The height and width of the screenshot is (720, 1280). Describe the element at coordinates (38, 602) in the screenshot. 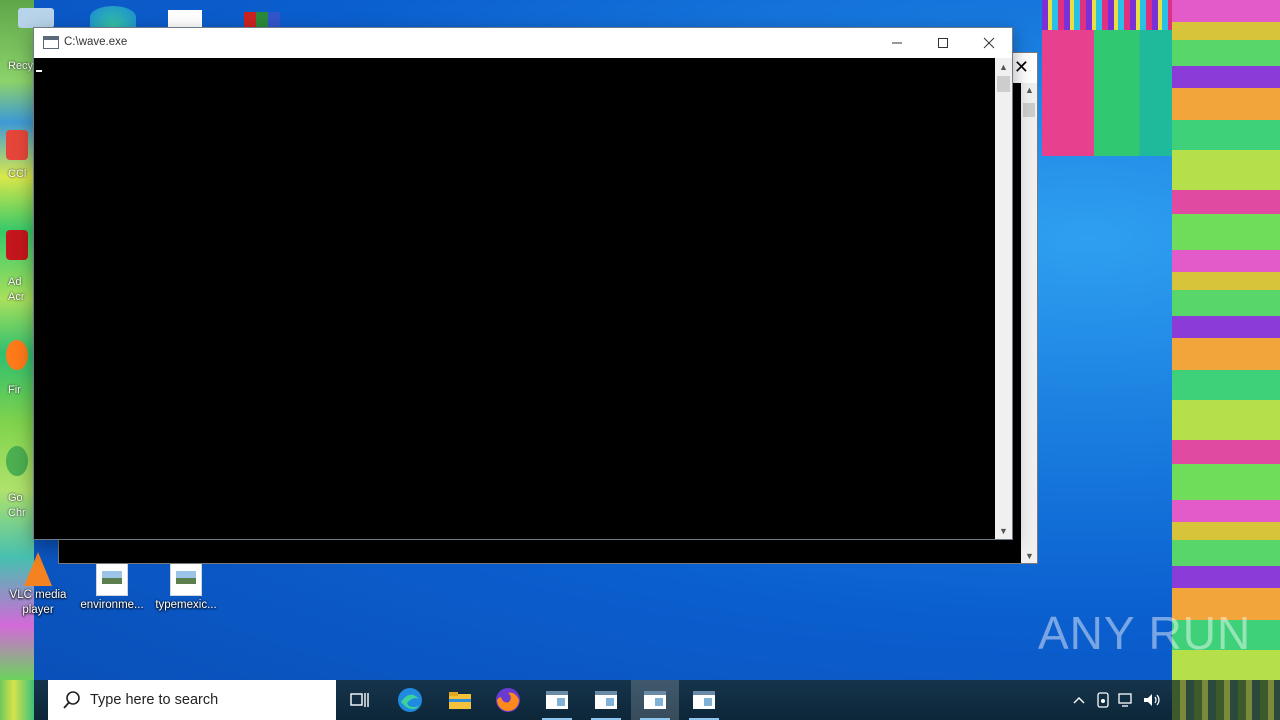

I see `desktop-icon-label: VLC media player` at that location.